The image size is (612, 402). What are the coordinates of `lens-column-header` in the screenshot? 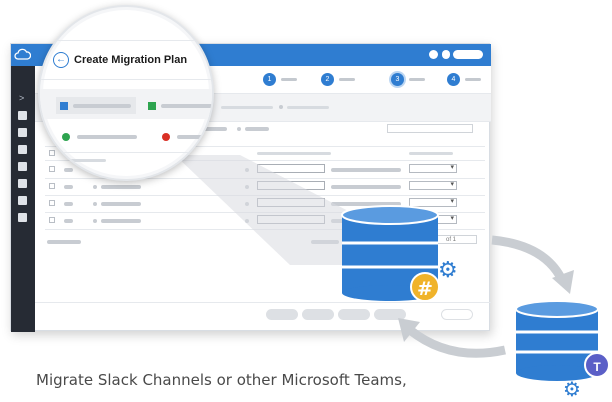 It's located at (86, 160).